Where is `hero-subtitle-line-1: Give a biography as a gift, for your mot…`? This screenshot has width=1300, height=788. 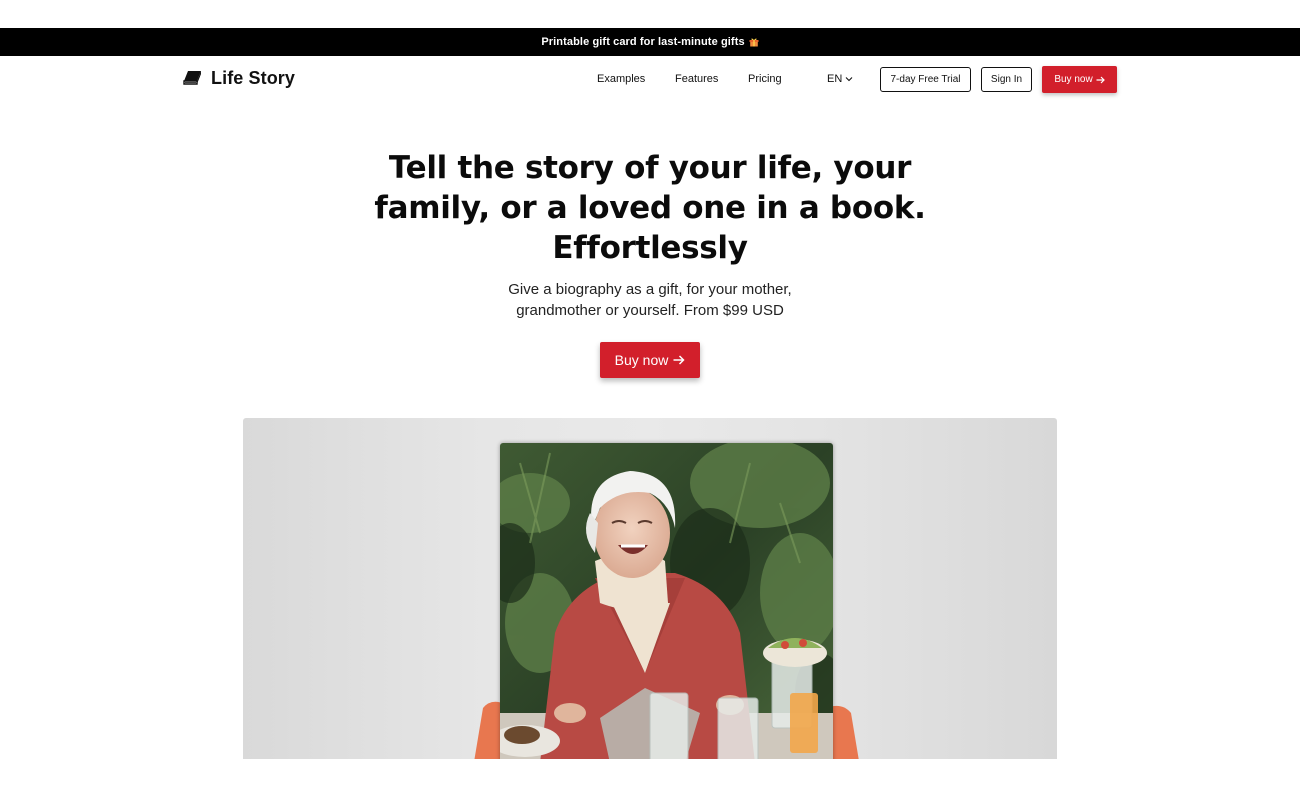 hero-subtitle-line-1: Give a biography as a gift, for your mot… is located at coordinates (650, 289).